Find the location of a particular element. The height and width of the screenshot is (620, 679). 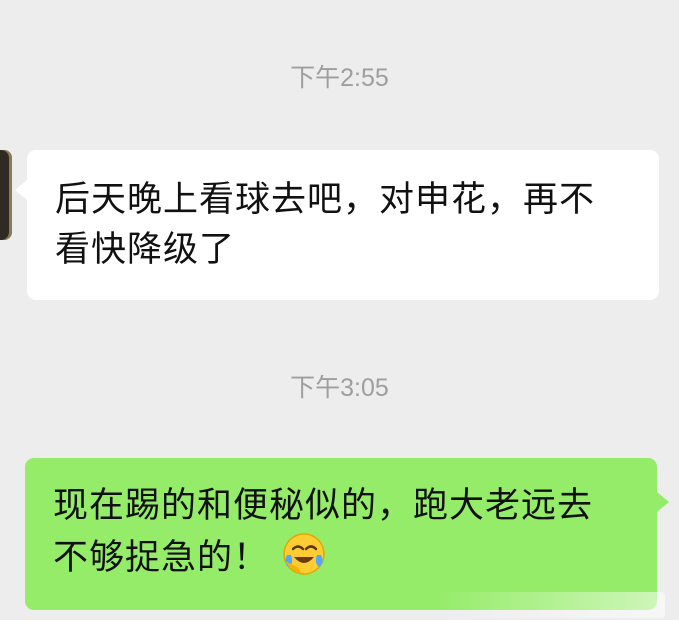

message-text: 后天晚上看球去吧，对申花，再不 is located at coordinates (325, 200).